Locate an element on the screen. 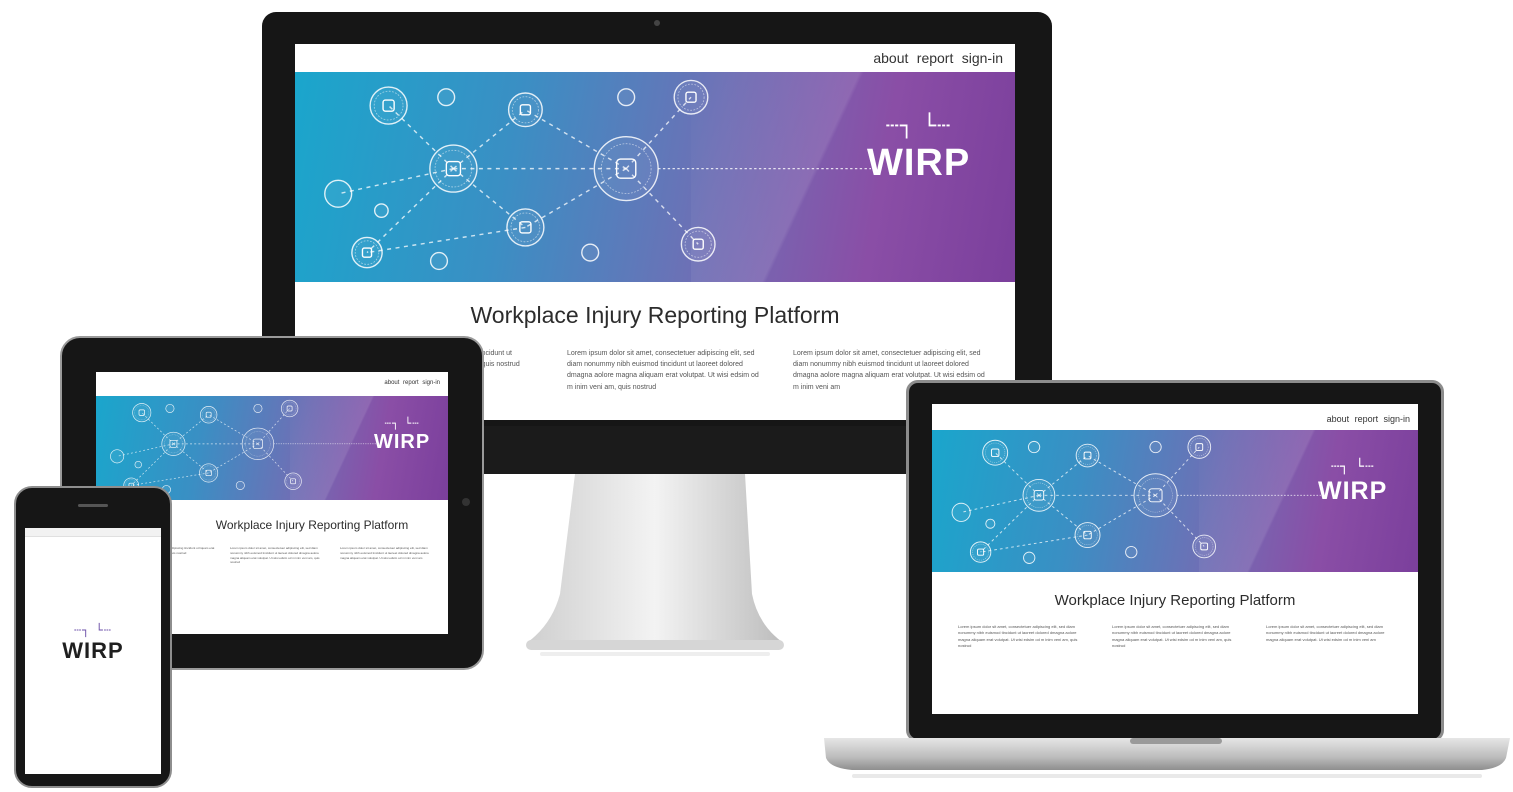 The image size is (1513, 792). camera-dot is located at coordinates (657, 23).